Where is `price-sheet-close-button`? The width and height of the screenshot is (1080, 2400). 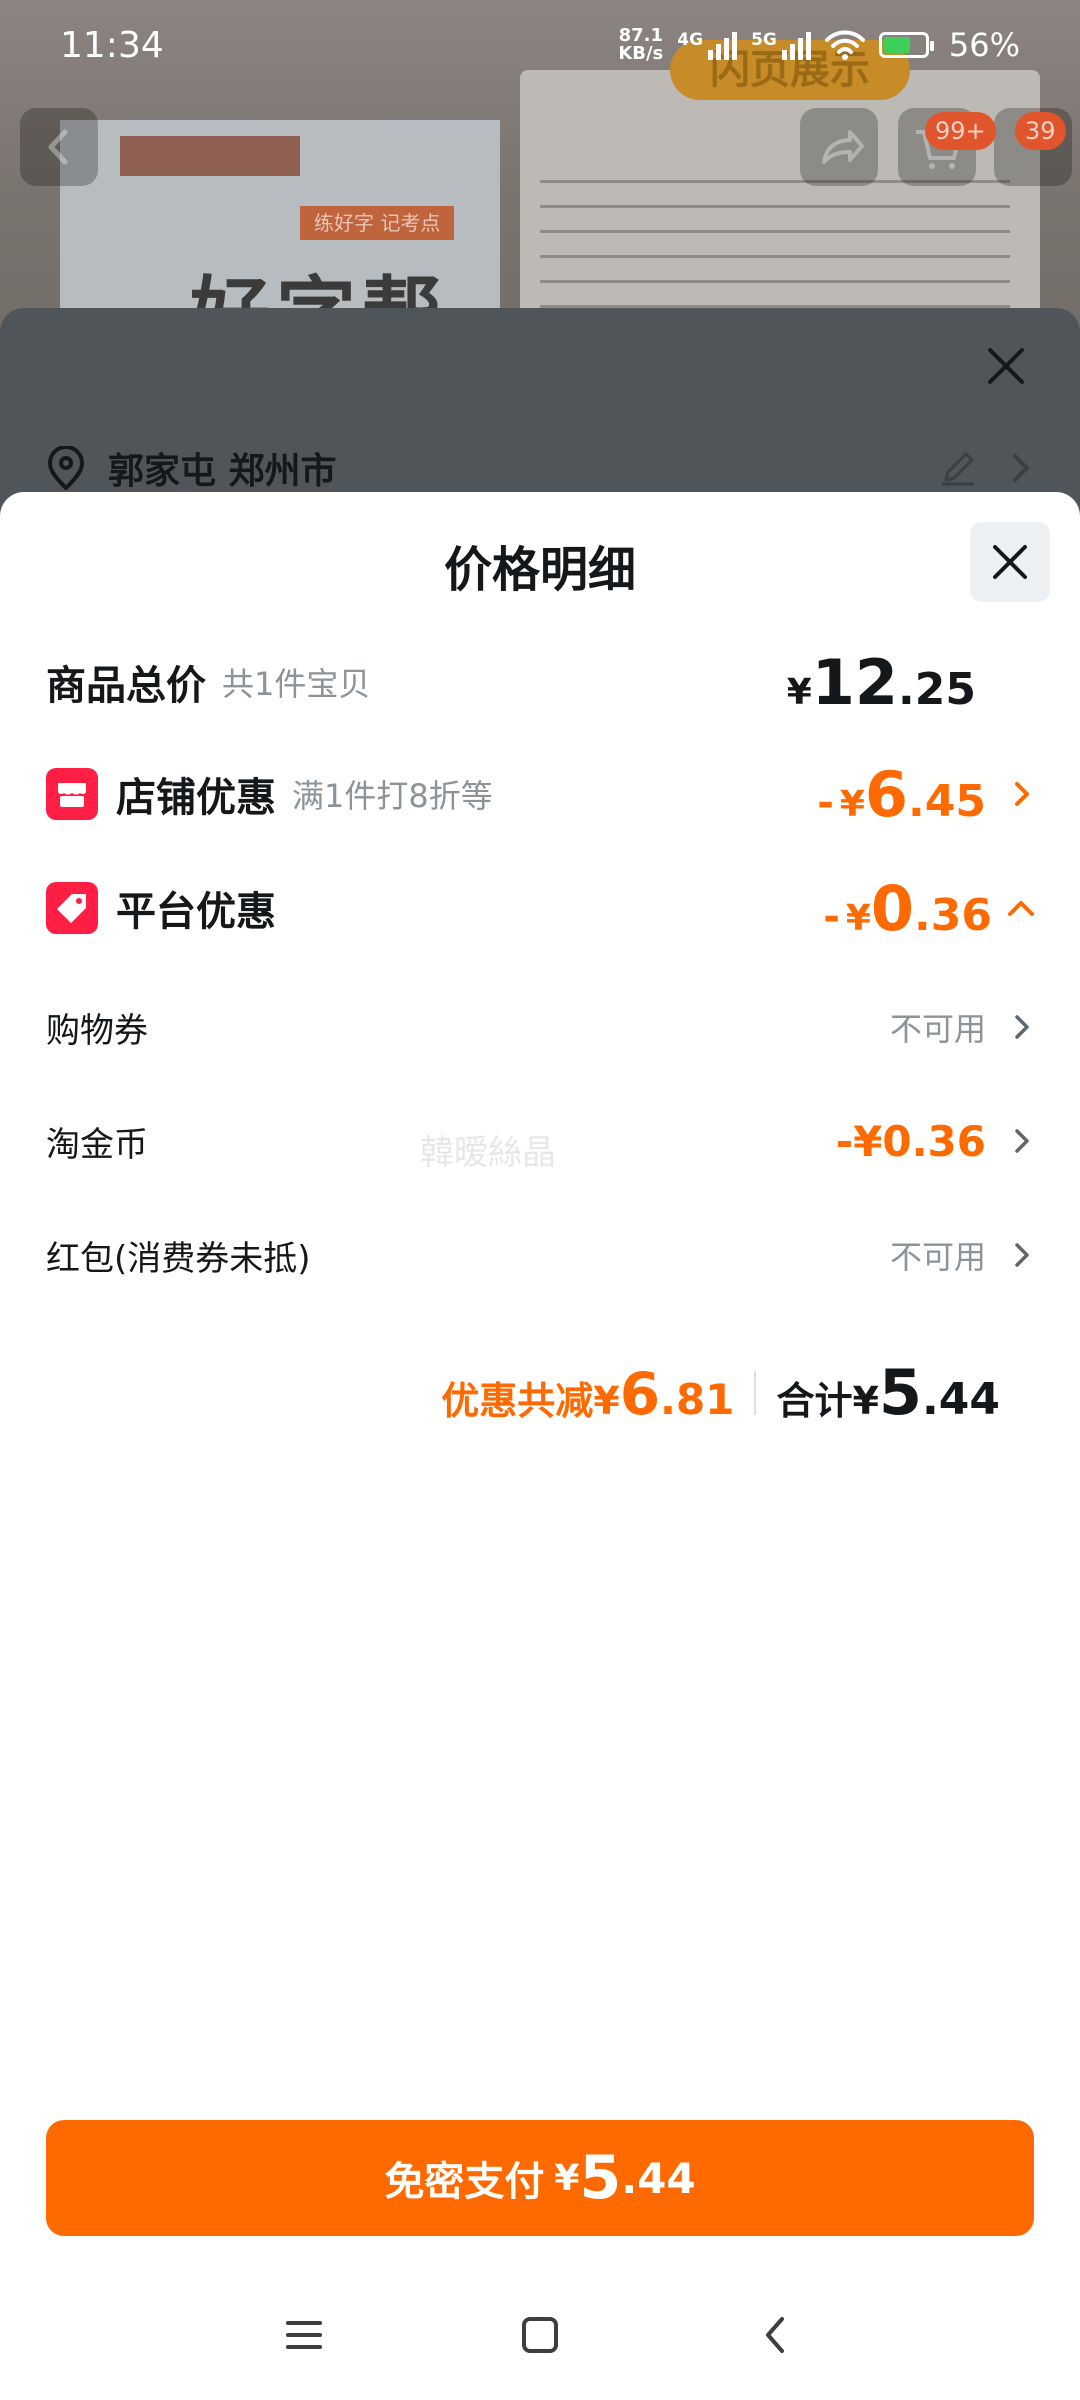
price-sheet-close-button is located at coordinates (1010, 562).